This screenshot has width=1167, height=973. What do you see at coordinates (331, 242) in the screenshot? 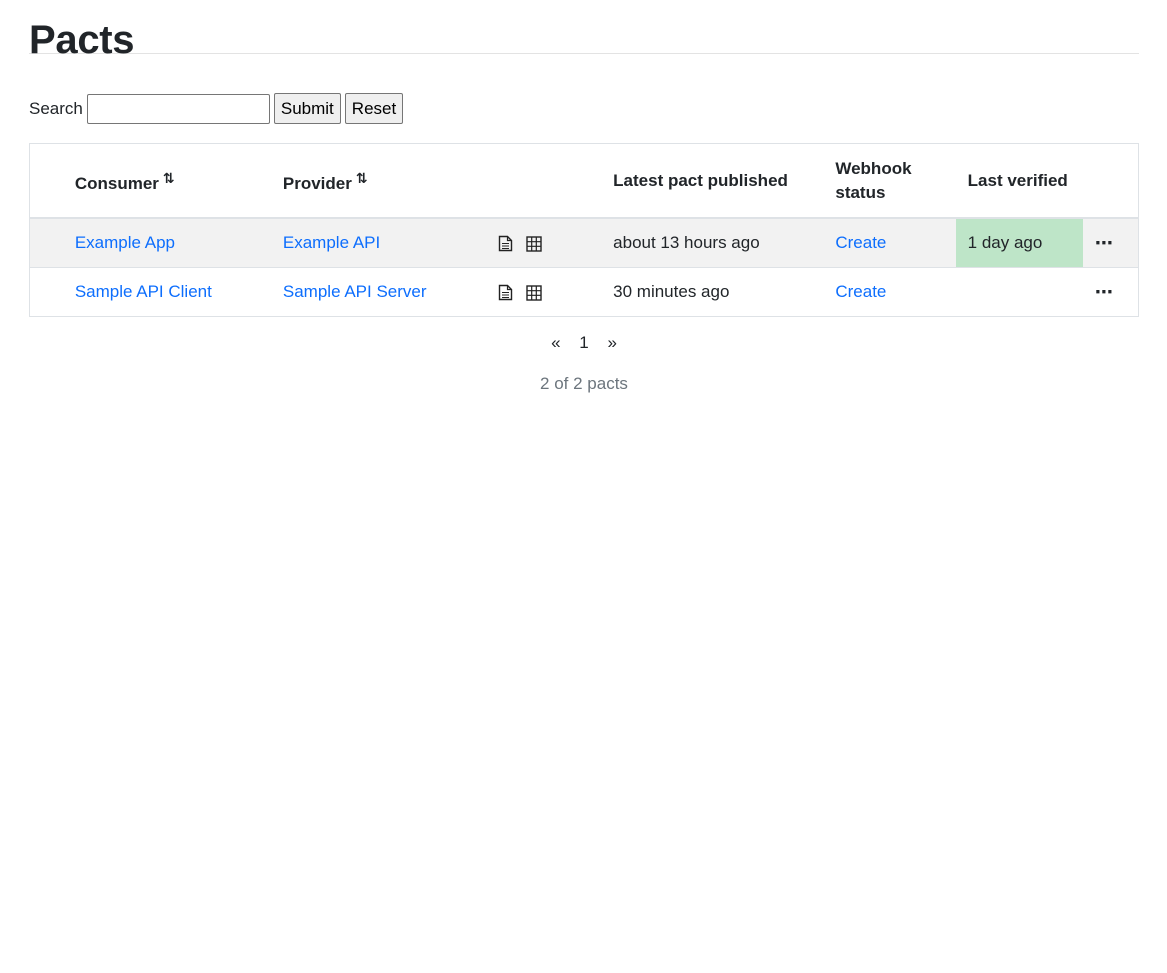
I see `provider-link: Example API` at bounding box center [331, 242].